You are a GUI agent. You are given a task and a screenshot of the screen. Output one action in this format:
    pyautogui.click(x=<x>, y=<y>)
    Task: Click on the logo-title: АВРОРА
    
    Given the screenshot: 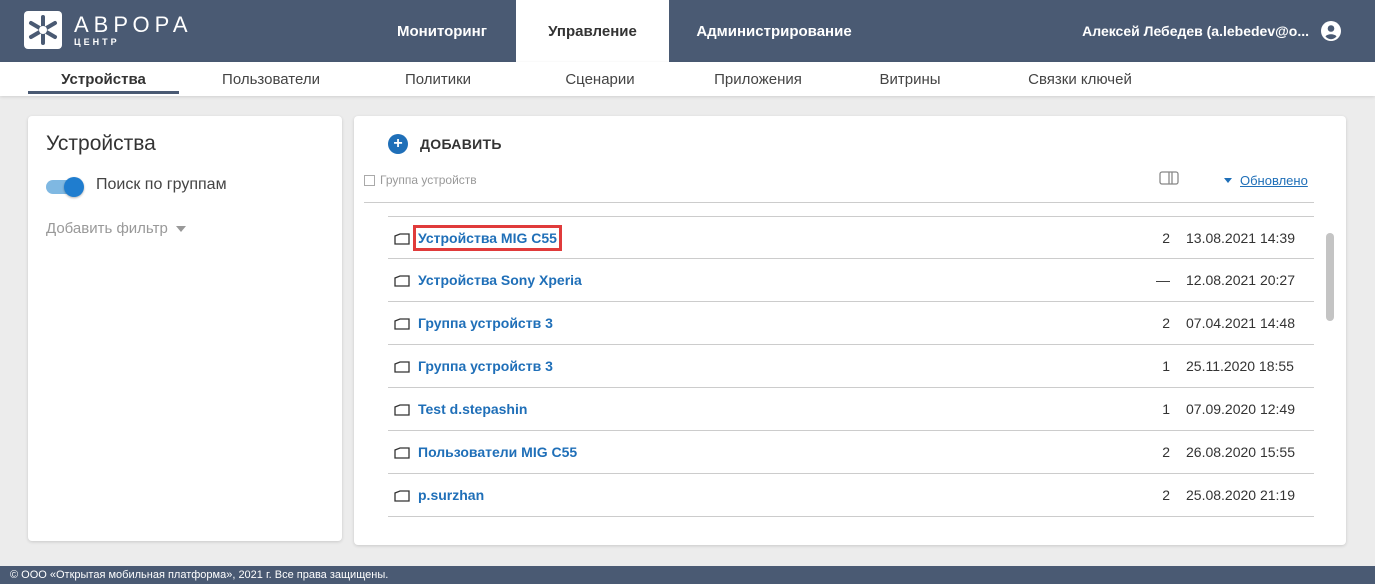 What is the action you would take?
    pyautogui.click(x=133, y=24)
    